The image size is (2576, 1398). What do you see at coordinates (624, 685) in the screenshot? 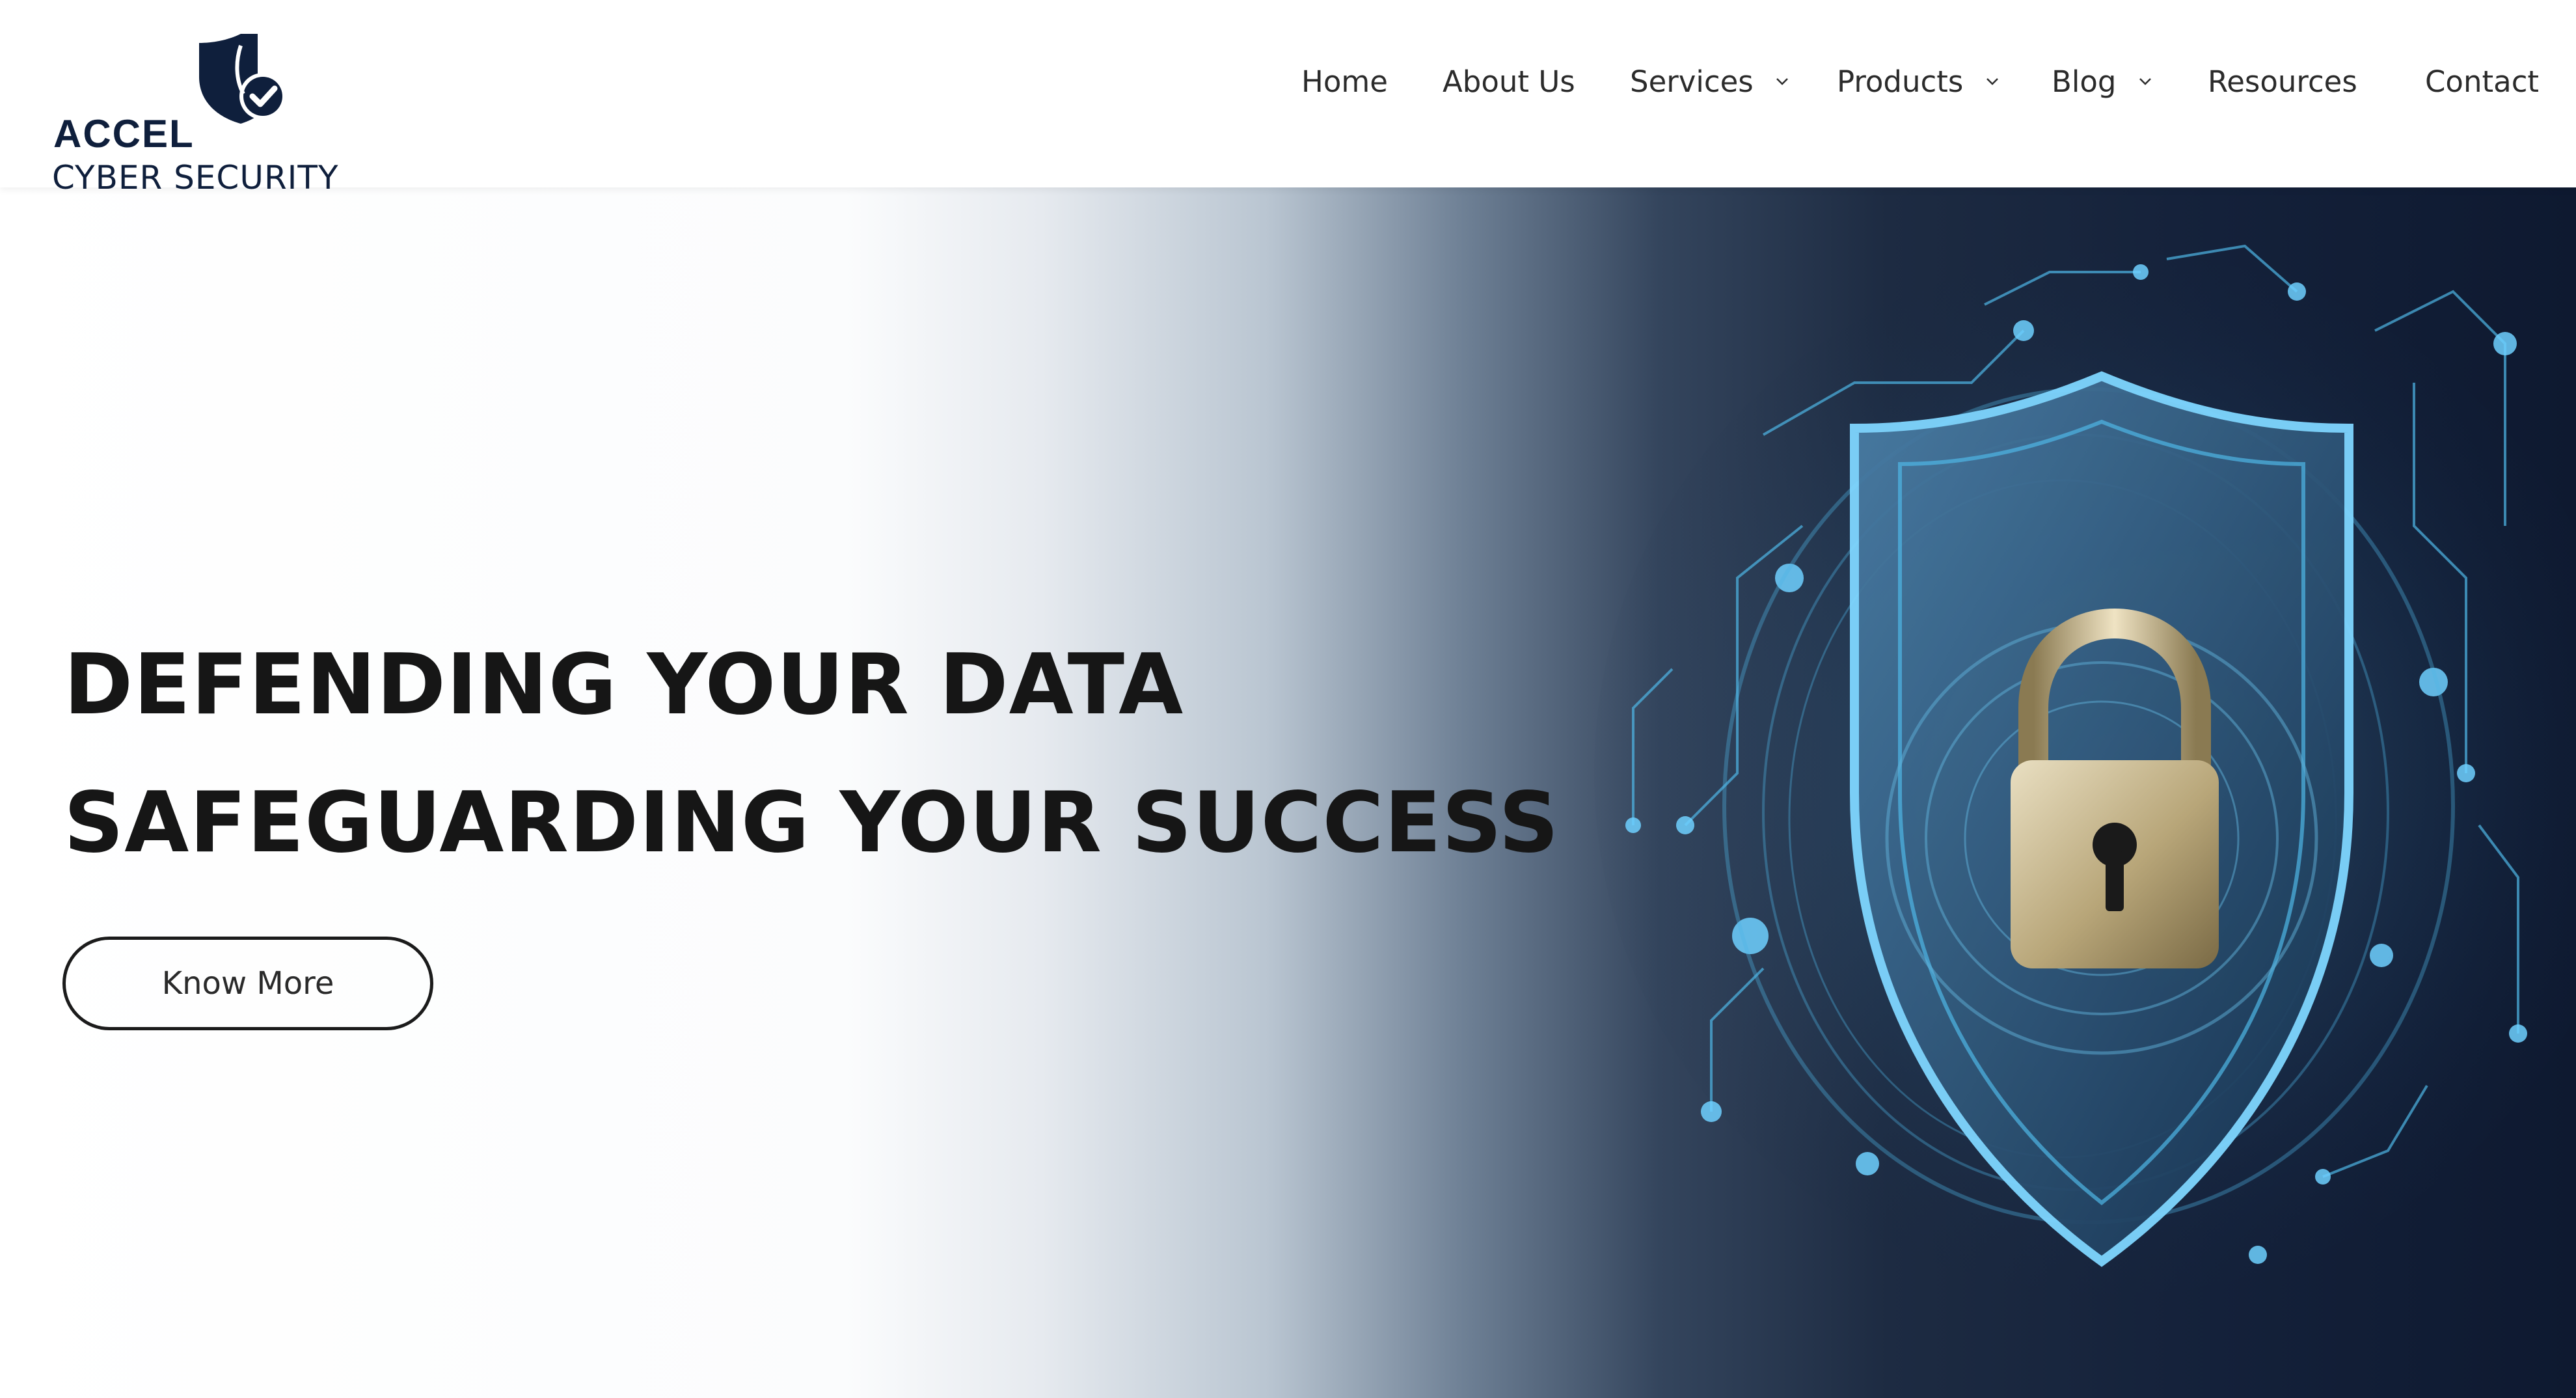
I see `hero-headline-line-1: DEFENDING YOUR DATA` at bounding box center [624, 685].